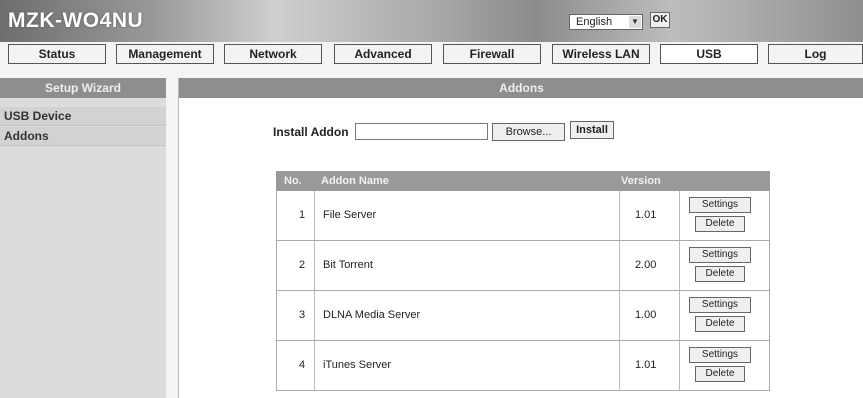 Image resolution: width=863 pixels, height=398 pixels. What do you see at coordinates (635, 22) in the screenshot?
I see `chevron-down-icon: ▼` at bounding box center [635, 22].